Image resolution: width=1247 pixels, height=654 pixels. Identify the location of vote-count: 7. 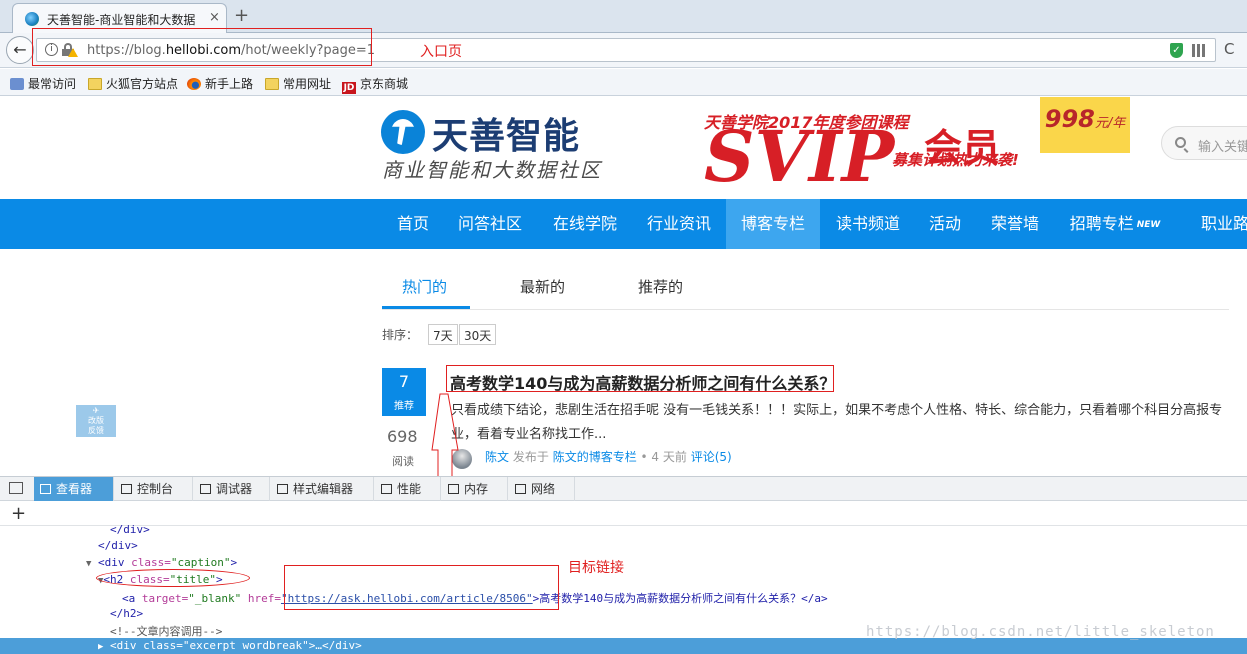
(404, 381).